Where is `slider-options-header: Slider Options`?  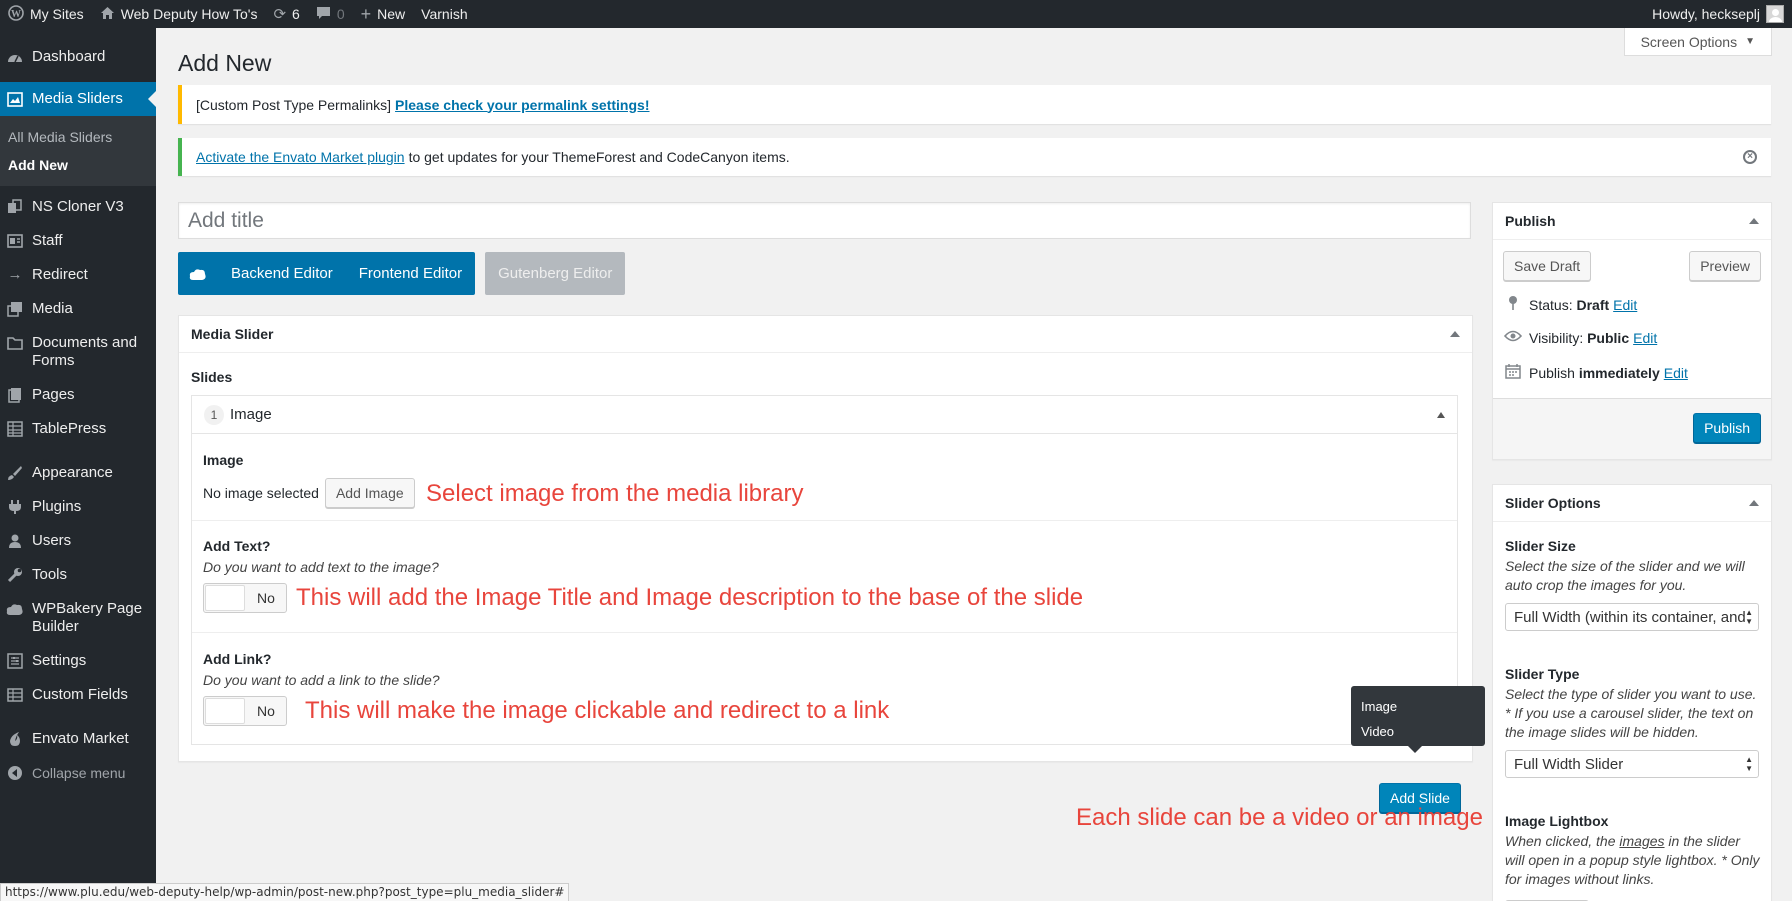 slider-options-header: Slider Options is located at coordinates (1632, 503).